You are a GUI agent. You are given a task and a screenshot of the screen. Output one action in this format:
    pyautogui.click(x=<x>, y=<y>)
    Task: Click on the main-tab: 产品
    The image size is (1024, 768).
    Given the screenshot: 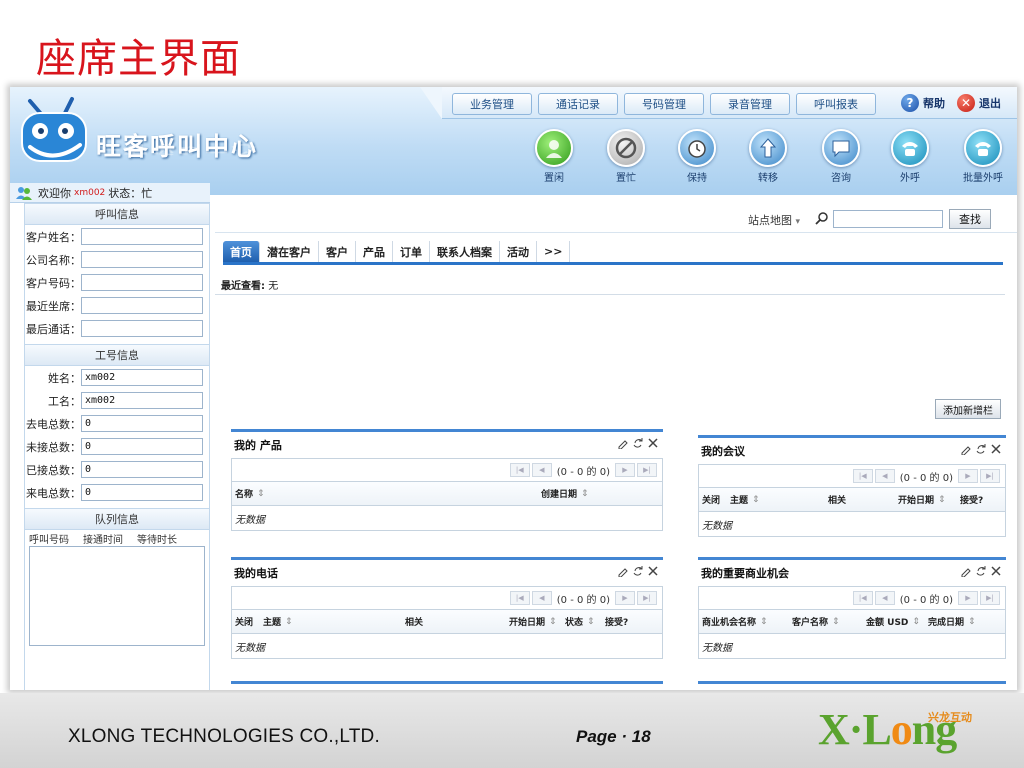 What is the action you would take?
    pyautogui.click(x=374, y=251)
    